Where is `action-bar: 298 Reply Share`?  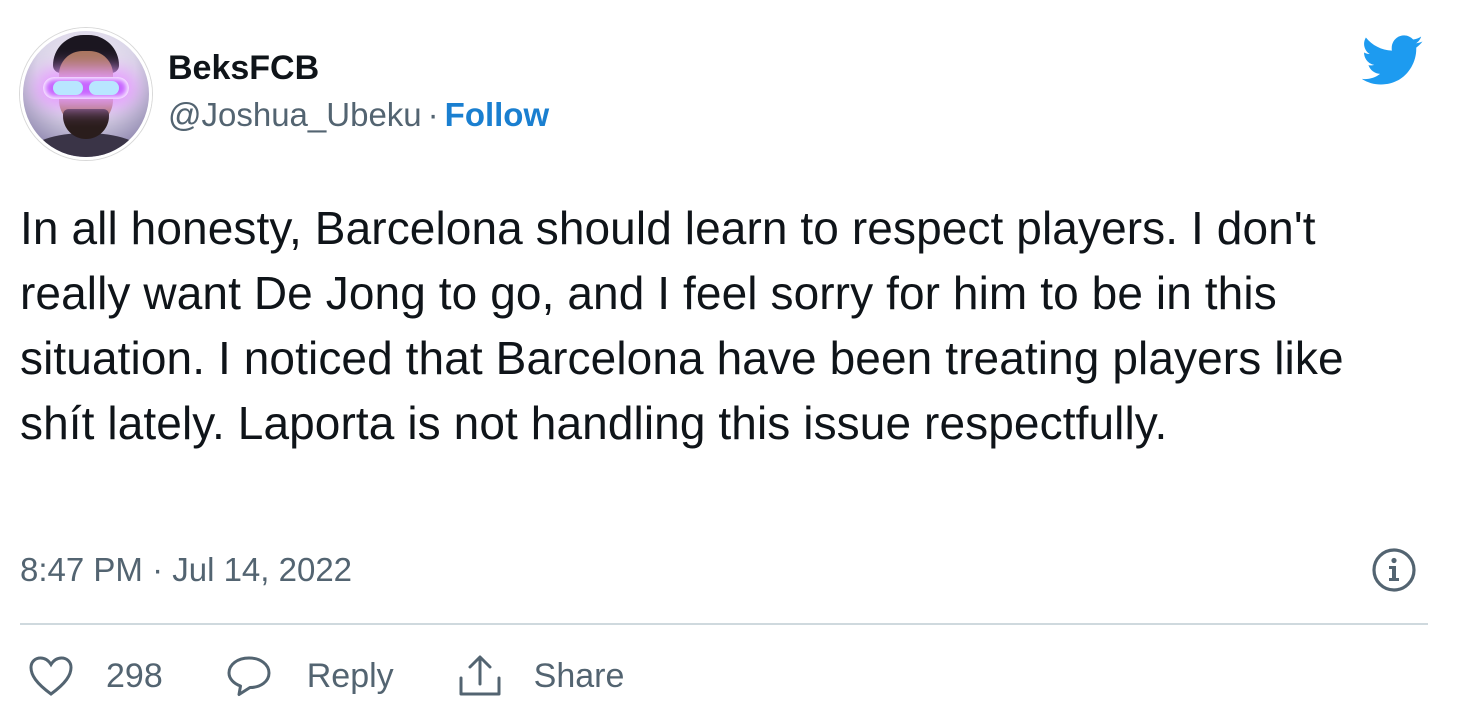
action-bar: 298 Reply Share is located at coordinates (357, 676).